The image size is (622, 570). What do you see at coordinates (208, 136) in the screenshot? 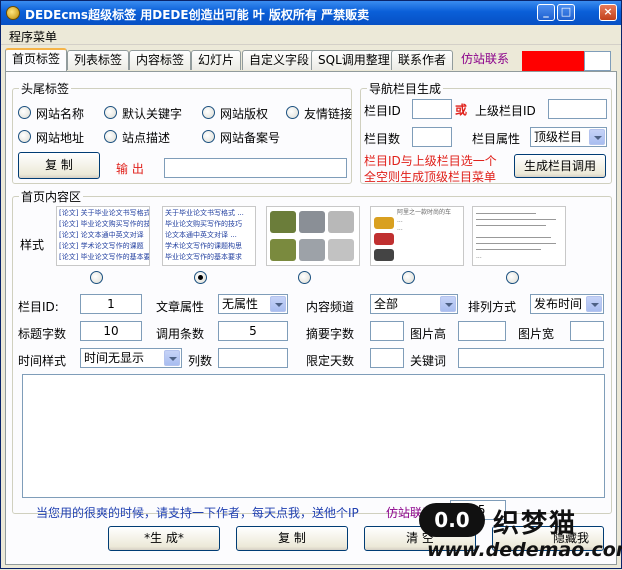
I see `radio-icp` at bounding box center [208, 136].